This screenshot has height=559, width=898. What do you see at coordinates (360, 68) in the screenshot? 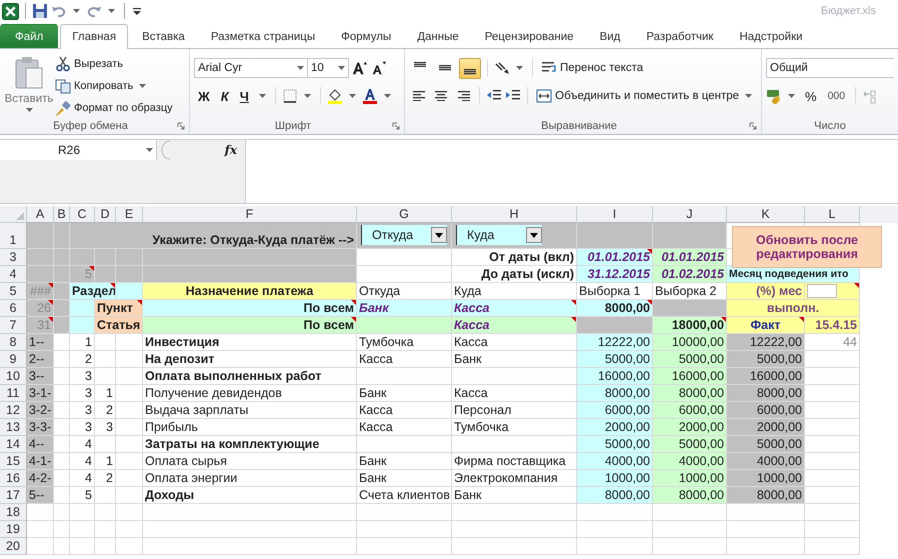
I see `grow-font-icon` at bounding box center [360, 68].